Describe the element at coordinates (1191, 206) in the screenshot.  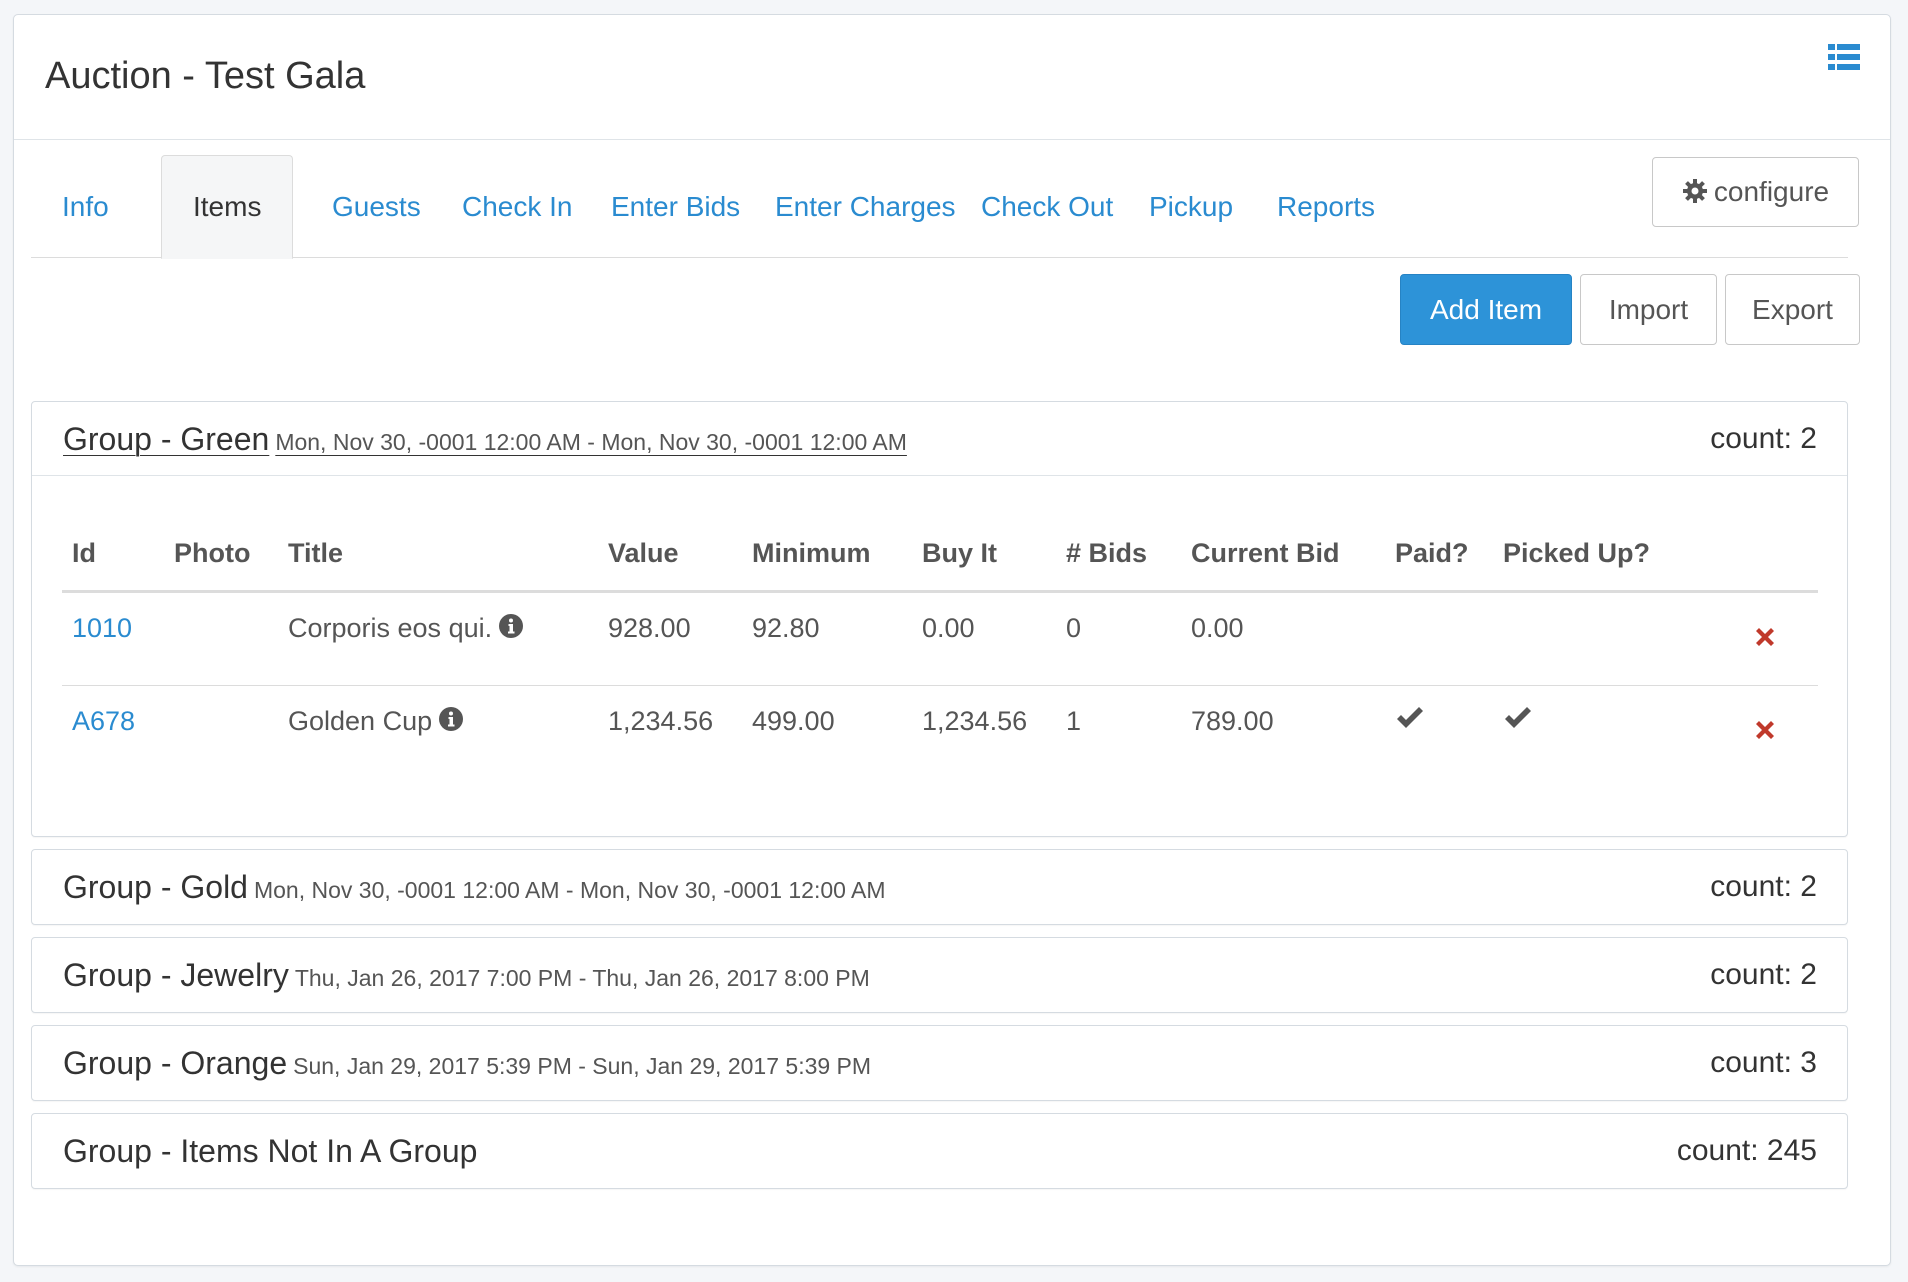
I see `tab-pickup: Pickup` at that location.